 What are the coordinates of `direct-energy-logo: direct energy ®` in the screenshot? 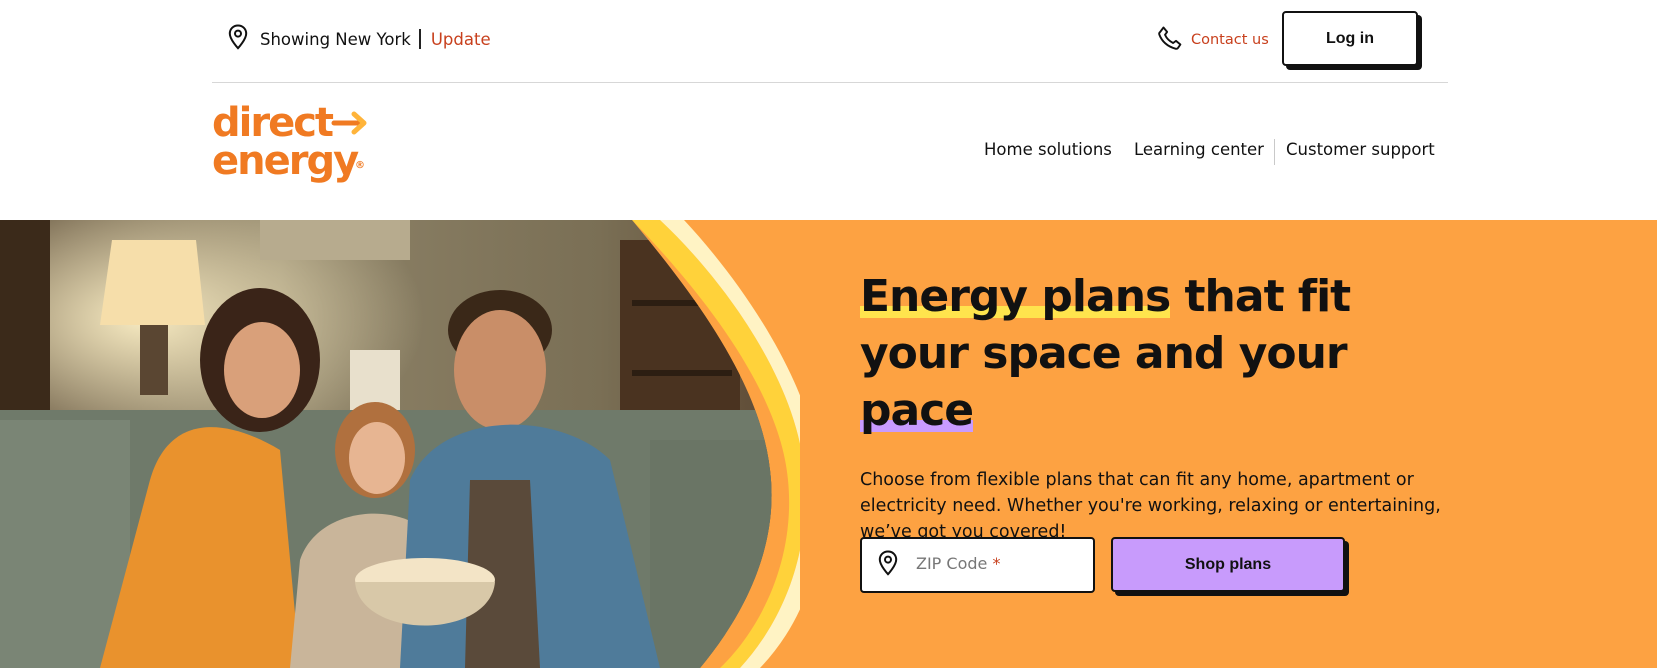 It's located at (292, 144).